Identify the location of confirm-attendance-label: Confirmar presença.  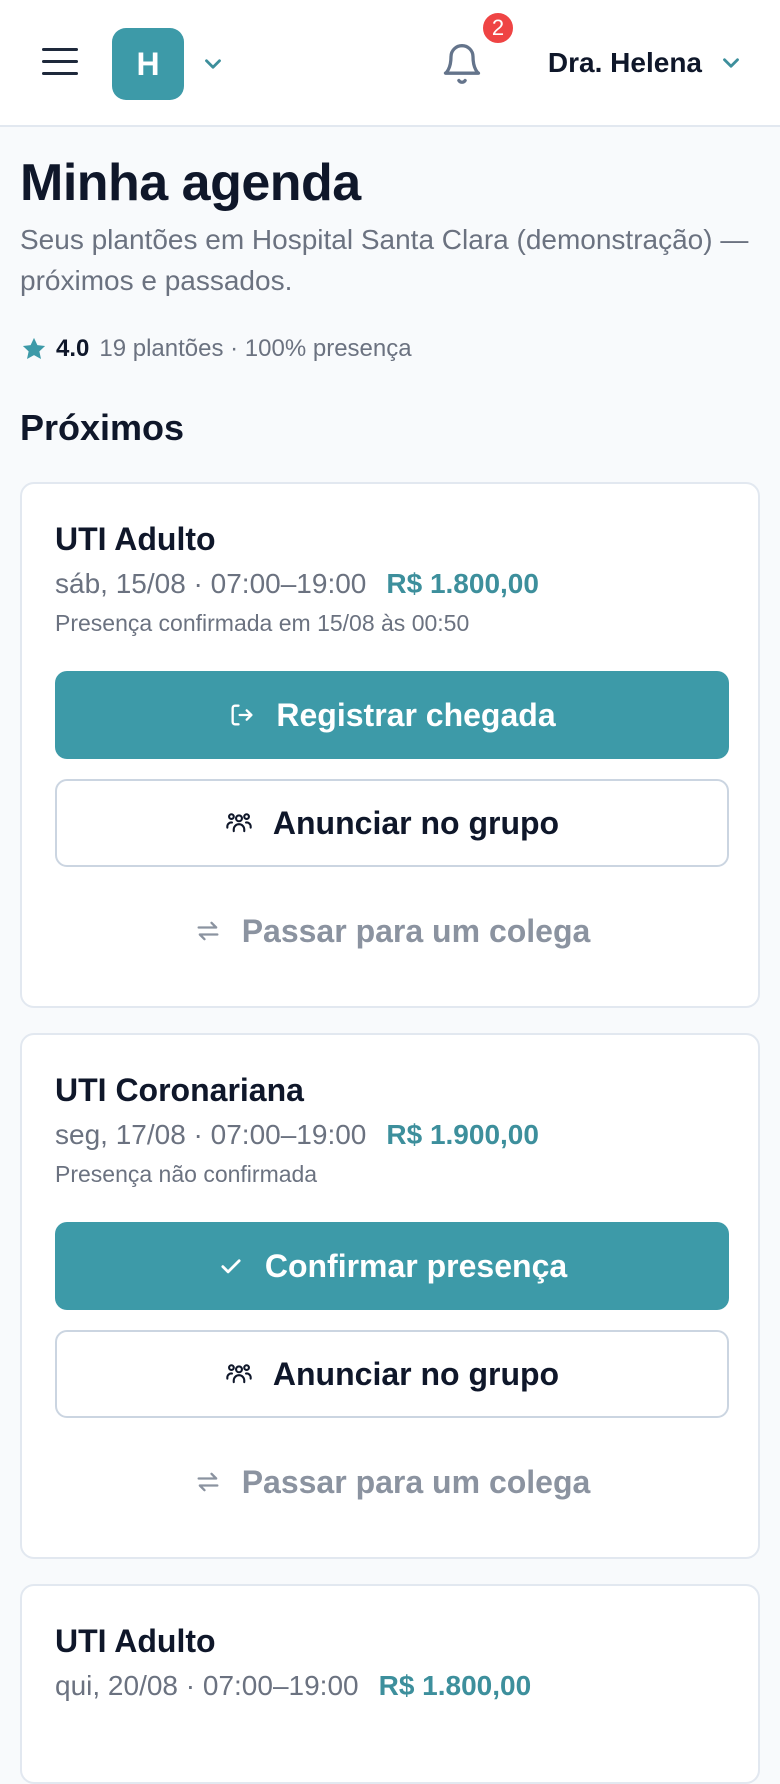
(416, 1265).